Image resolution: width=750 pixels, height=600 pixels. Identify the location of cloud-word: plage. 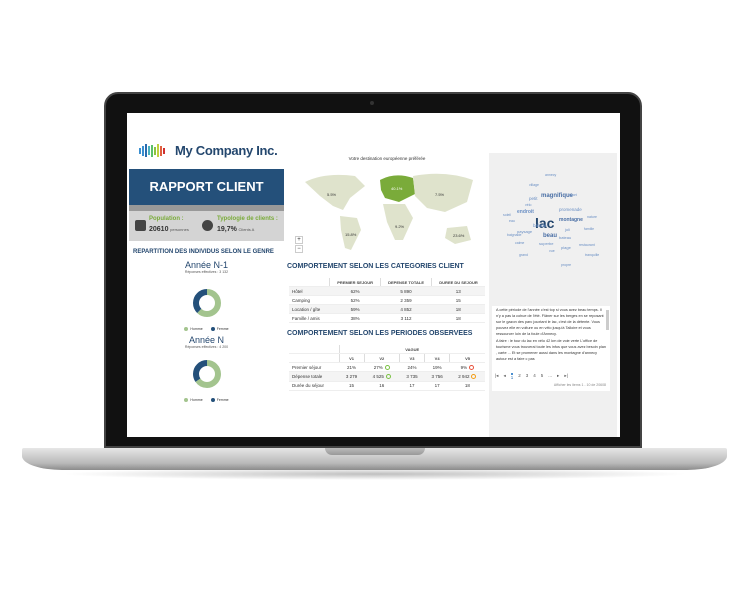
(566, 247).